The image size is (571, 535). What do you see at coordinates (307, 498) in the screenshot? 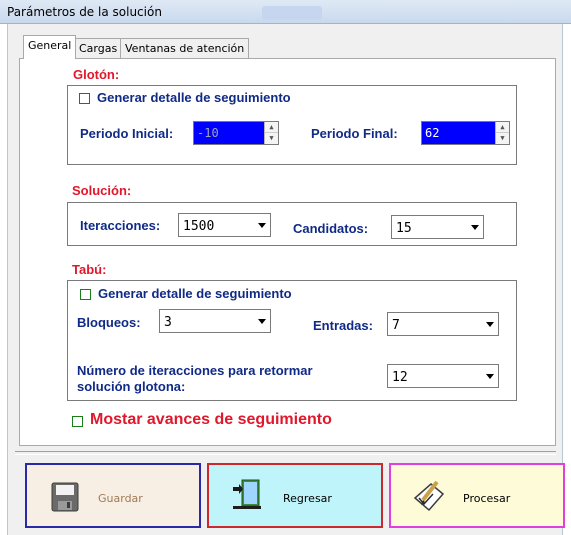
I see `regresar-label: Regresar` at bounding box center [307, 498].